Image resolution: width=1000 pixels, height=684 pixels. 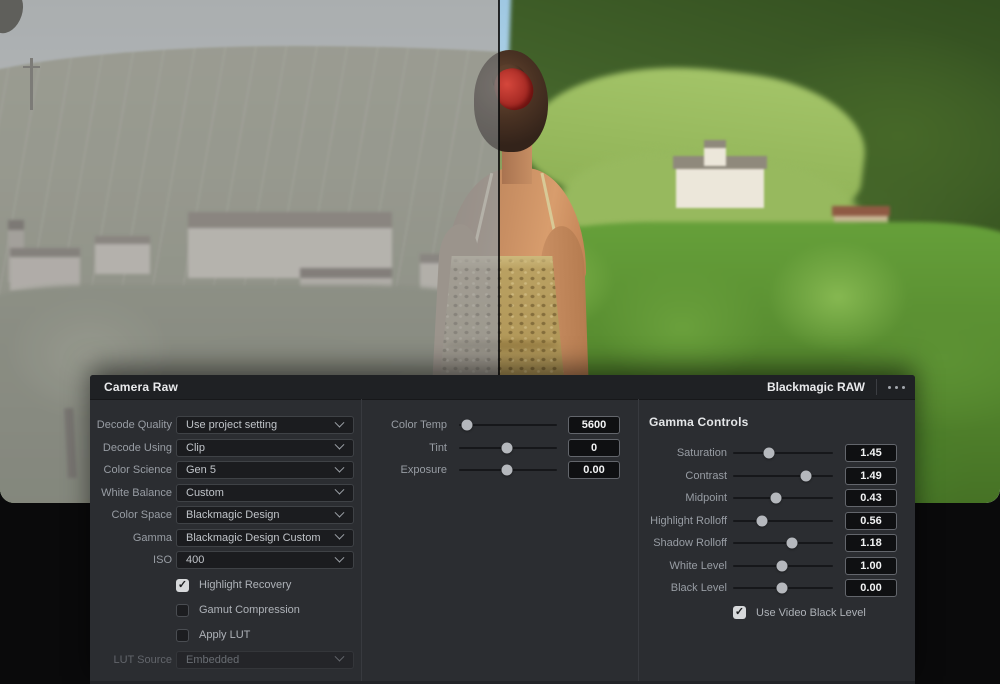 I want to click on field-label: White Balance, so click(x=136, y=492).